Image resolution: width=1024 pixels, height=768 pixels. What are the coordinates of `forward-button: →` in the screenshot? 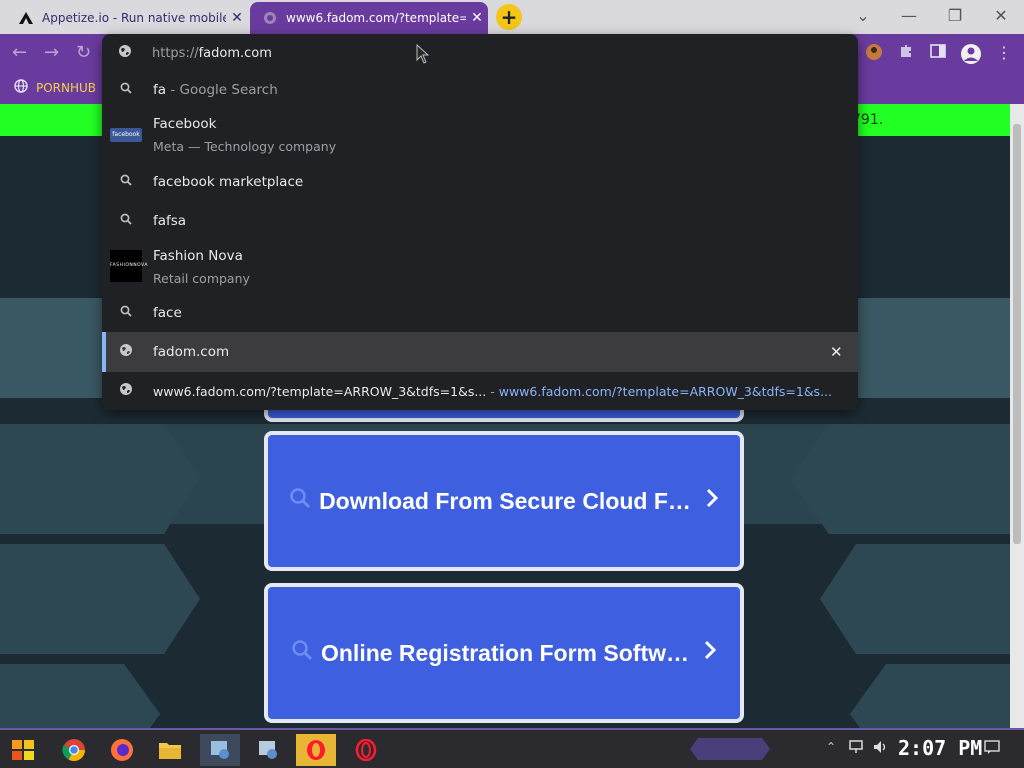 It's located at (51, 52).